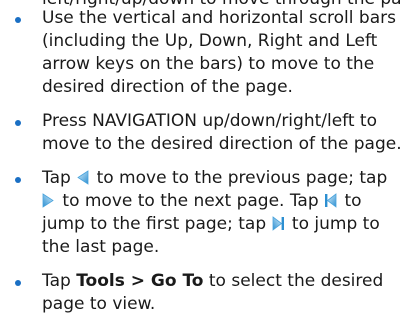 This screenshot has height=331, width=406. Describe the element at coordinates (331, 200) in the screenshot. I see `first-page-icon` at that location.